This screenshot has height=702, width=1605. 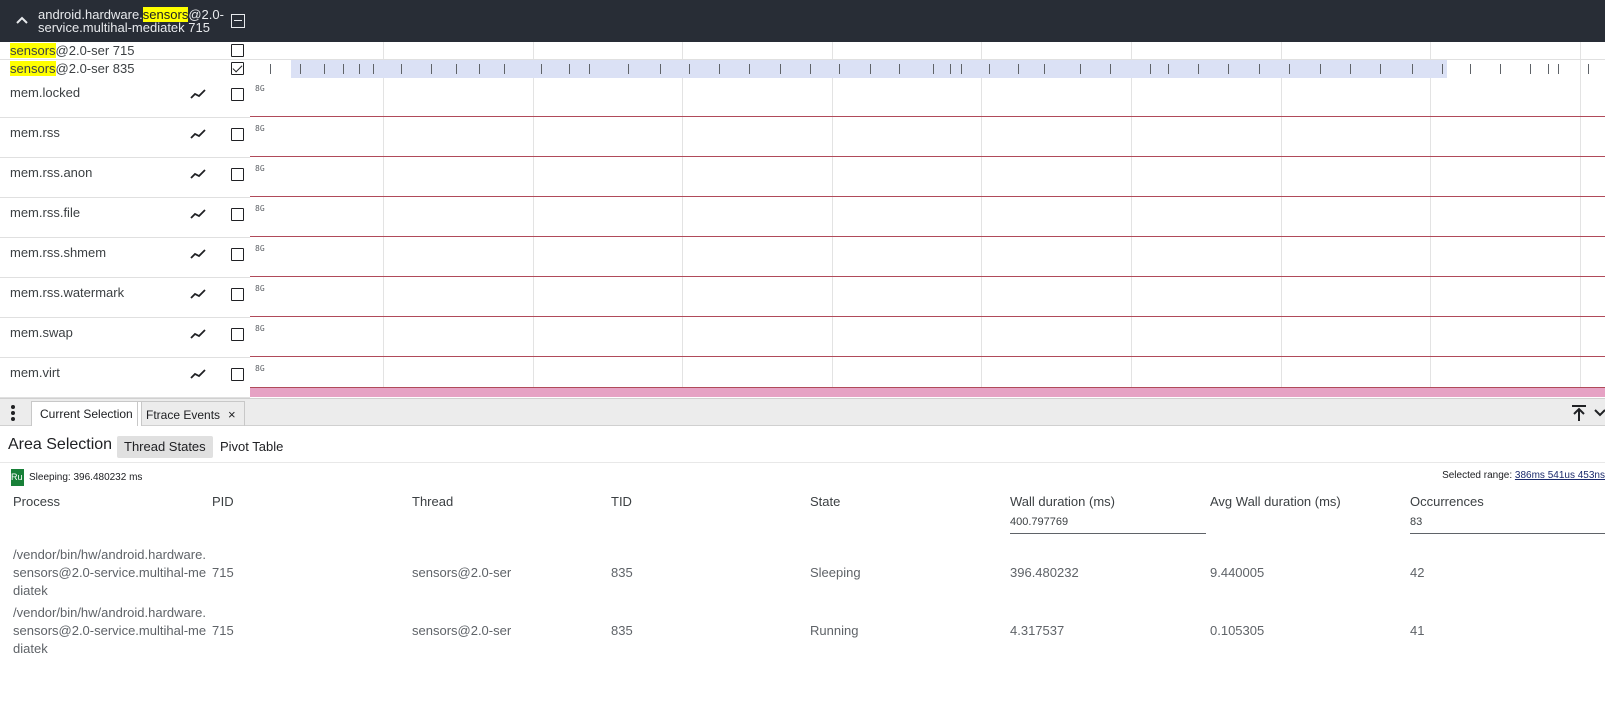 I want to click on selected-range-value: 386ms 541us 453ns, so click(x=1560, y=475).